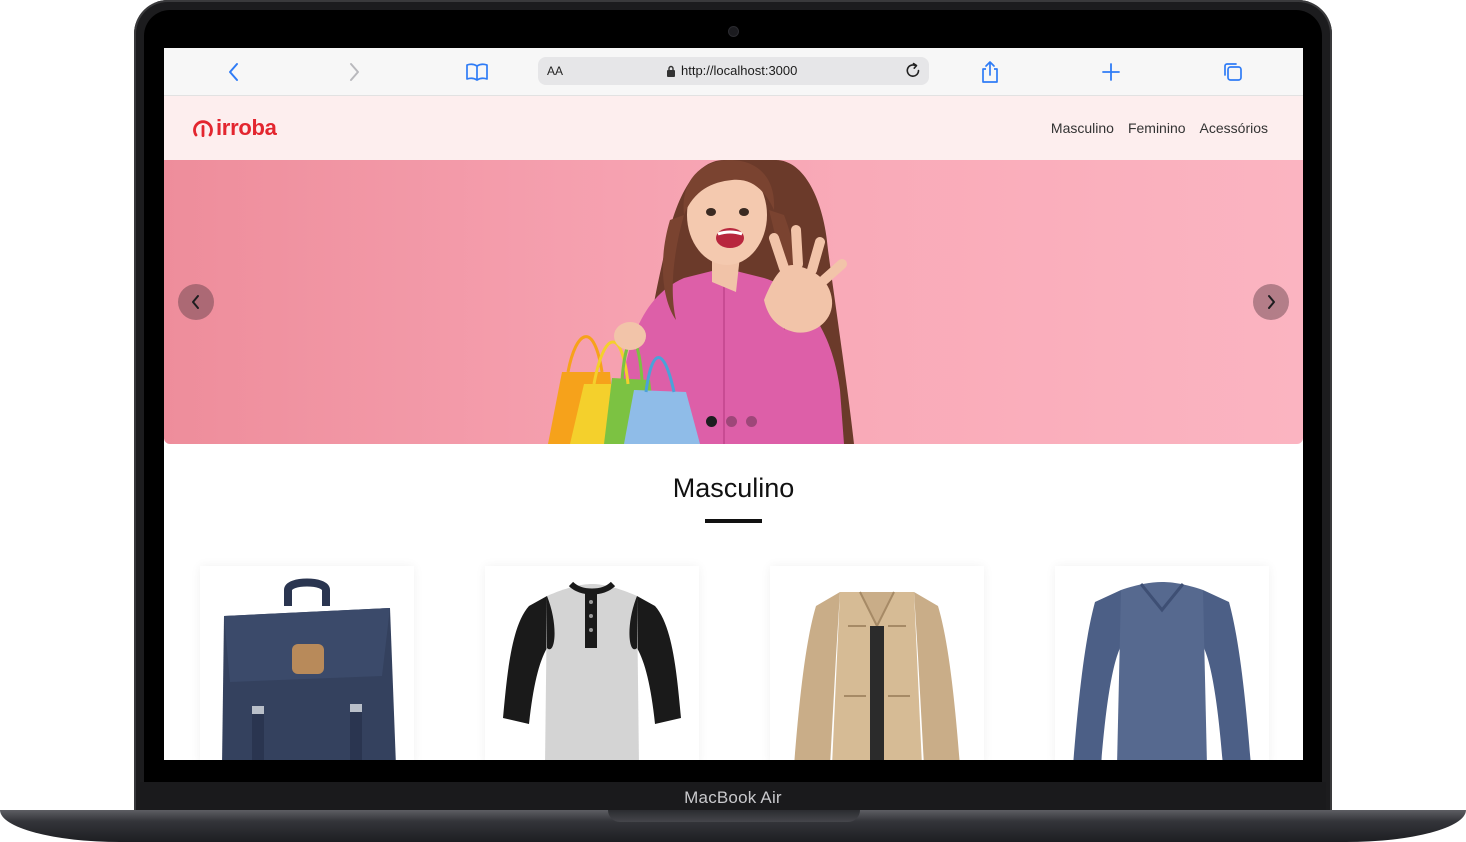 The height and width of the screenshot is (842, 1466). I want to click on laptop-hinge: MacBook Air, so click(733, 796).